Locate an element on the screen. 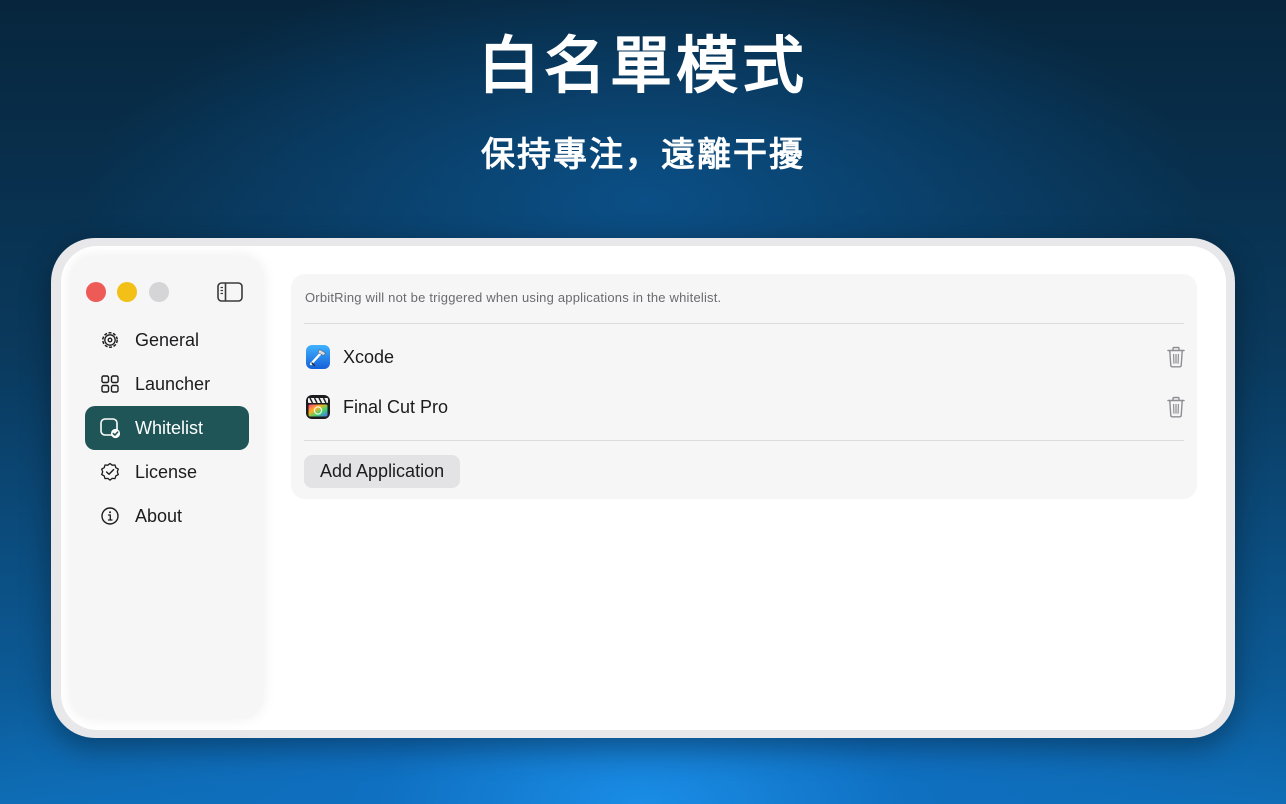 This screenshot has width=1286, height=804. app-name: Xcode is located at coordinates (369, 356).